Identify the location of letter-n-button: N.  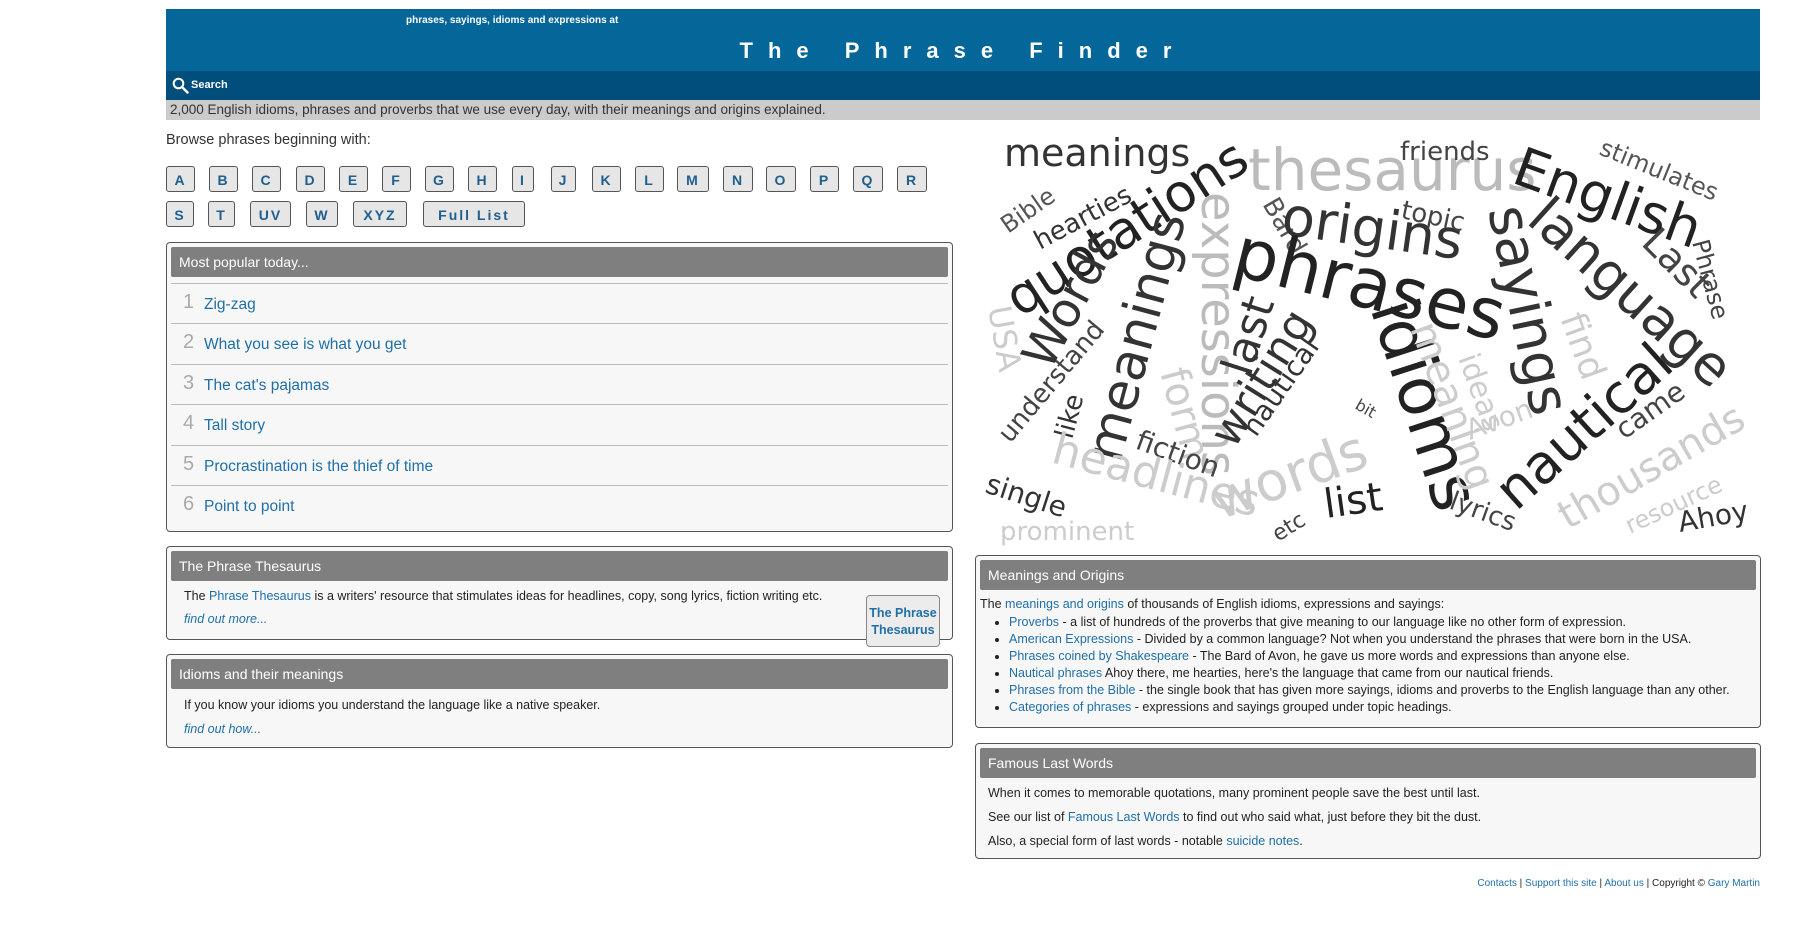
(738, 179).